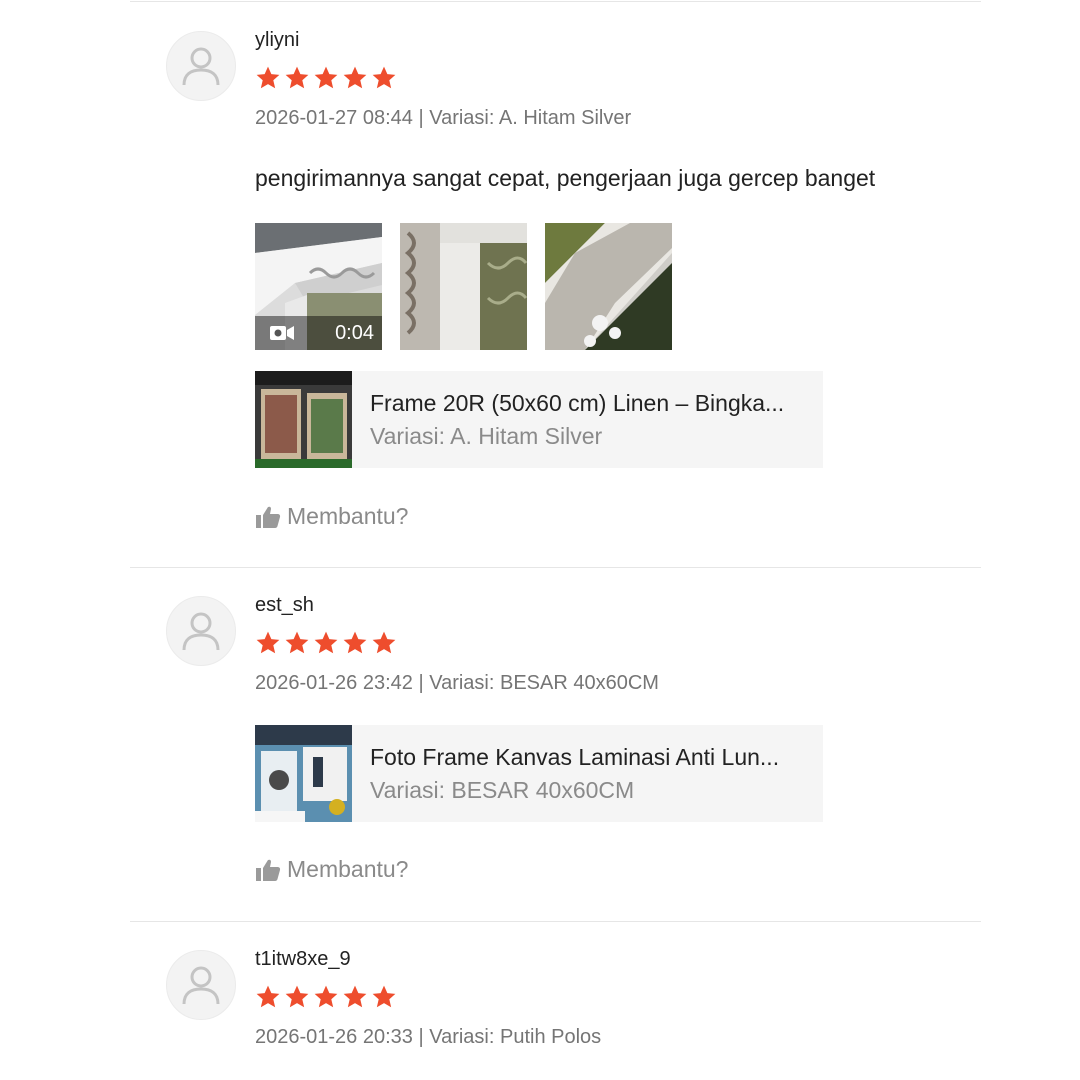 The width and height of the screenshot is (1080, 1080). Describe the element at coordinates (277, 40) in the screenshot. I see `reviewer-name: yliyni` at that location.